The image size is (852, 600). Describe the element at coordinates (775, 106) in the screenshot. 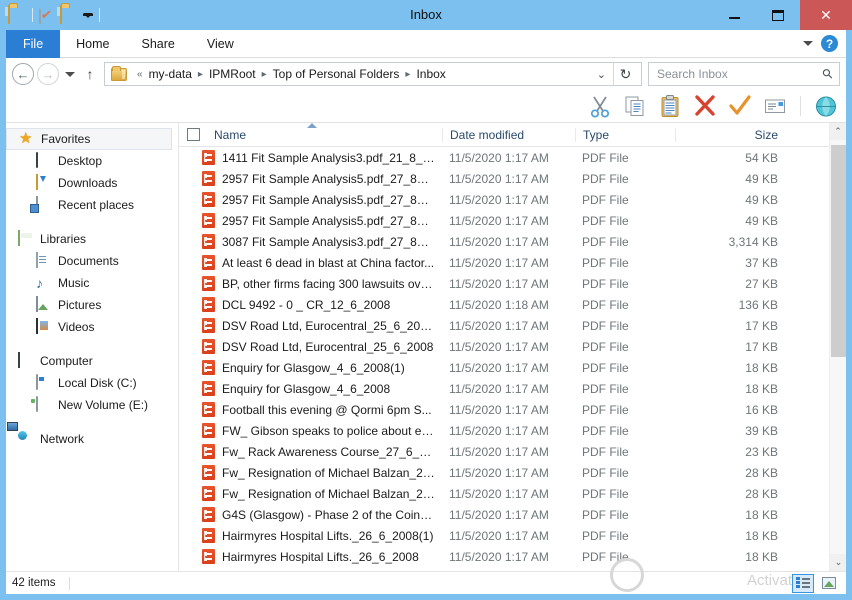

I see `email-icon` at that location.